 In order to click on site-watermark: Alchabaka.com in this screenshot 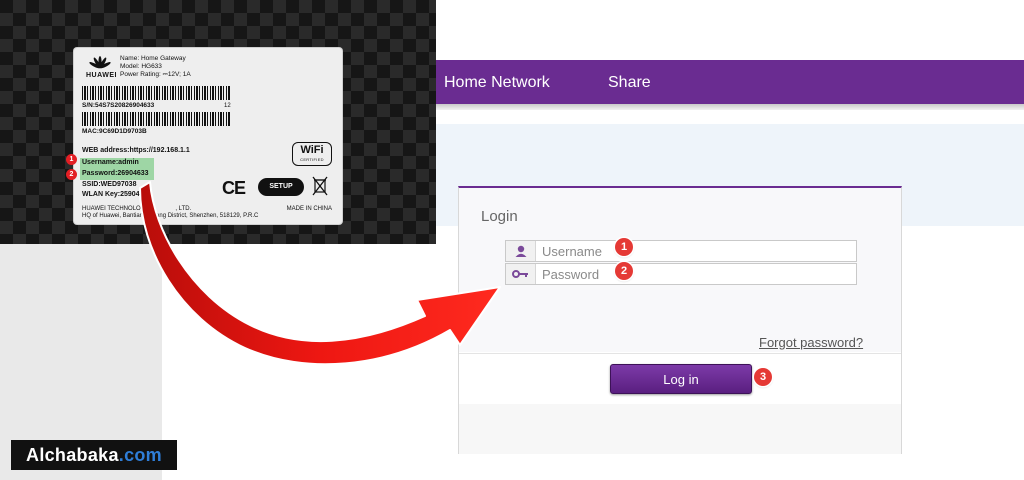, I will do `click(94, 455)`.